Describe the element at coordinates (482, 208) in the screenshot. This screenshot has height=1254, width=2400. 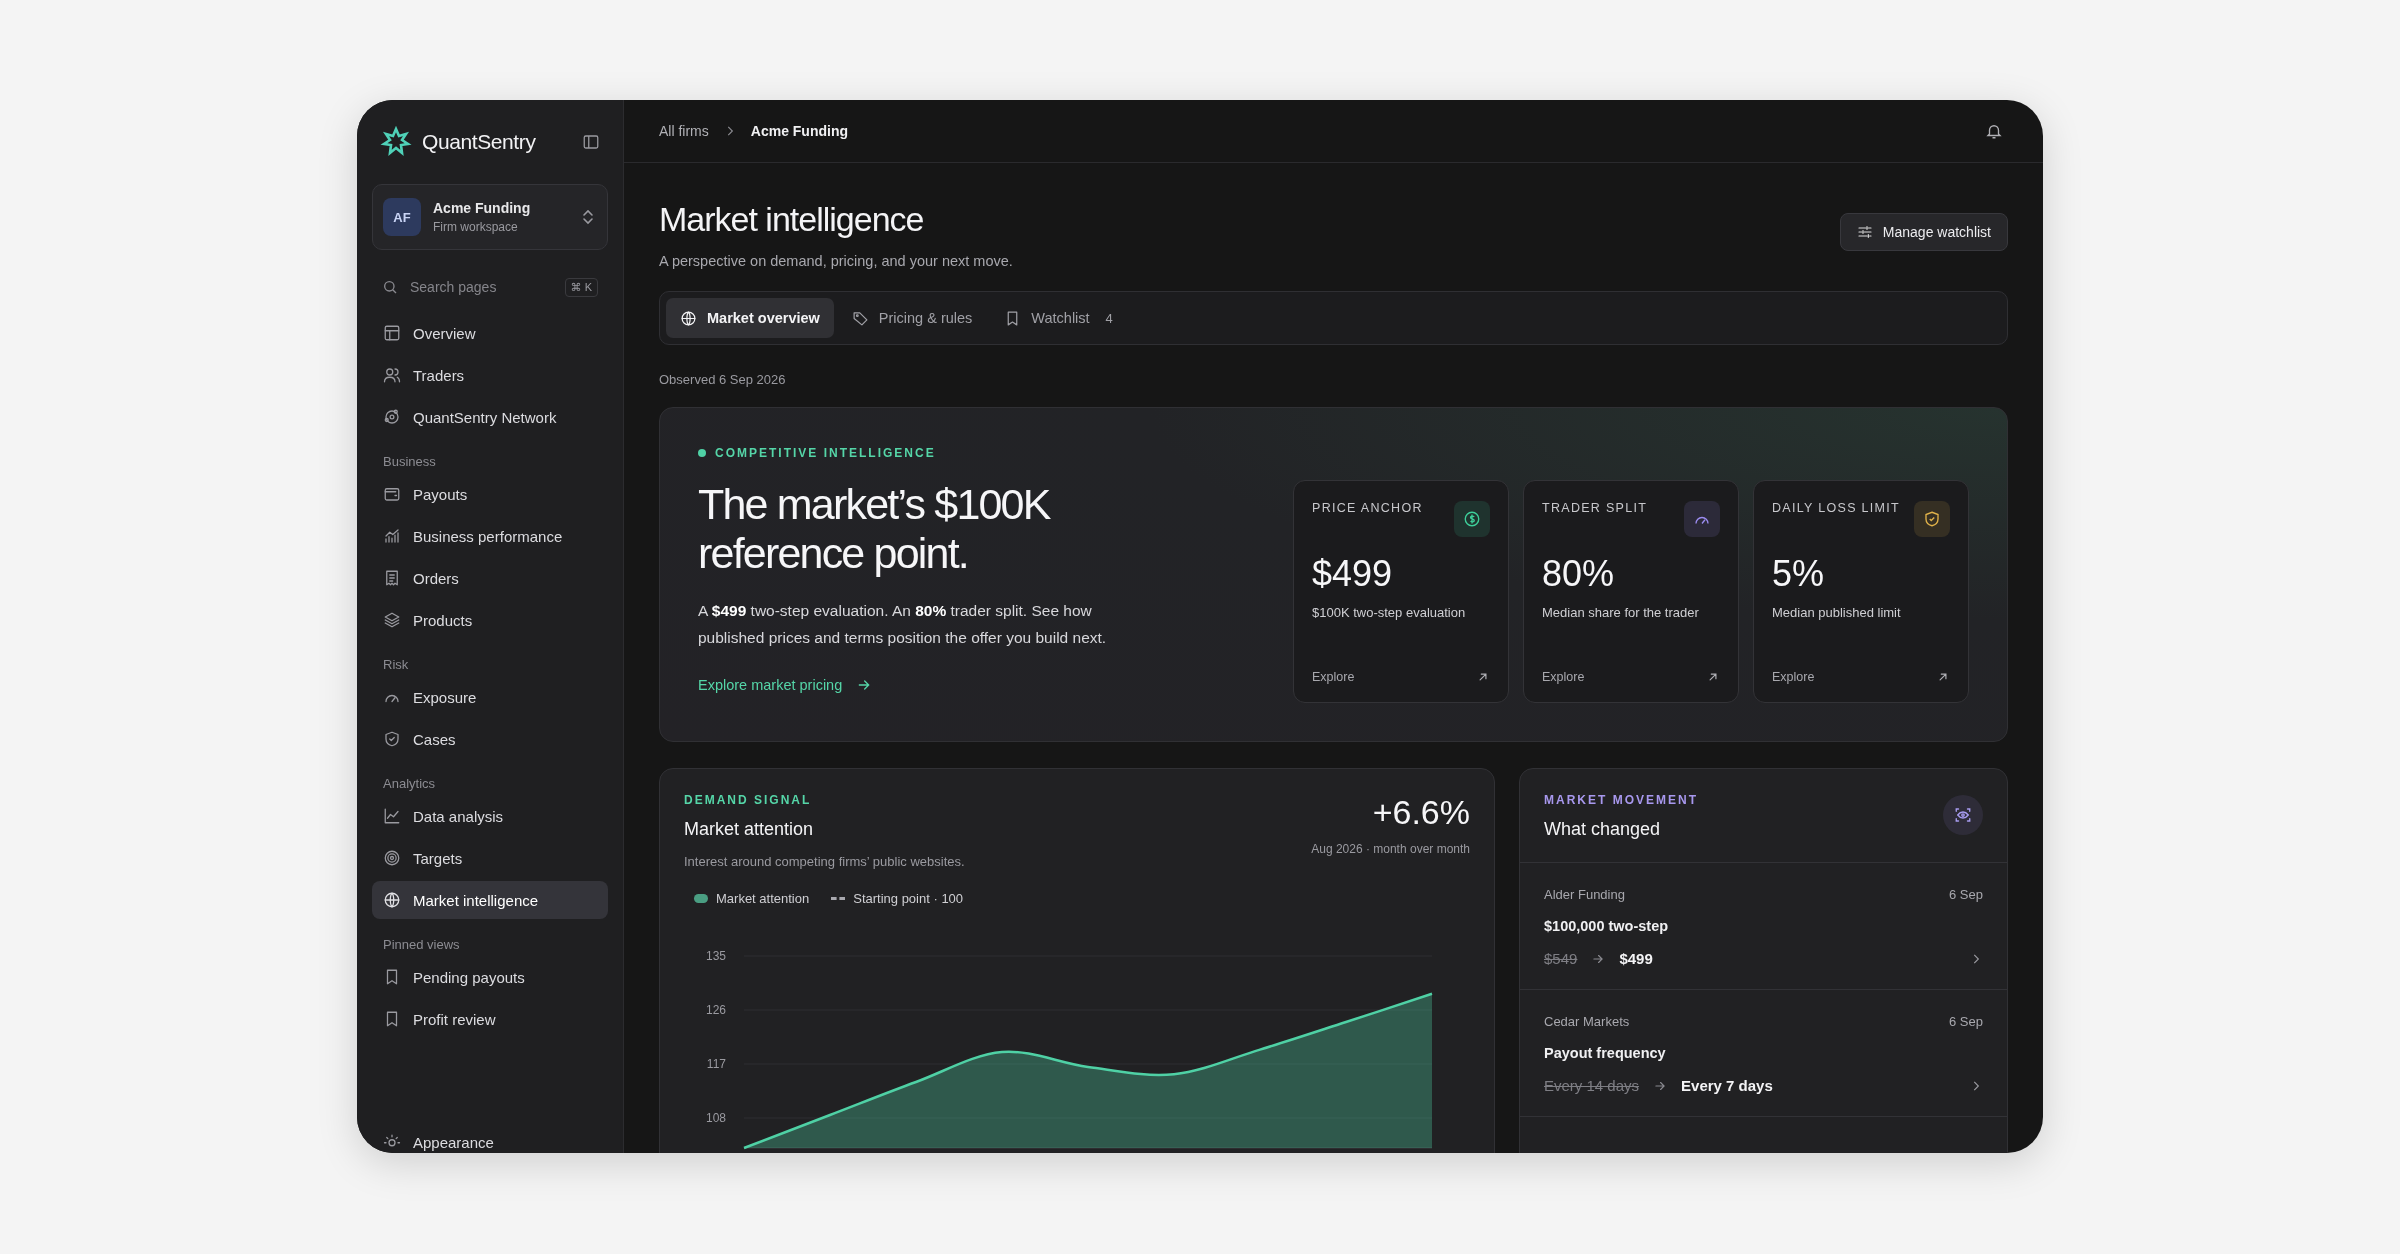
I see `workspace-name: Acme Funding` at that location.